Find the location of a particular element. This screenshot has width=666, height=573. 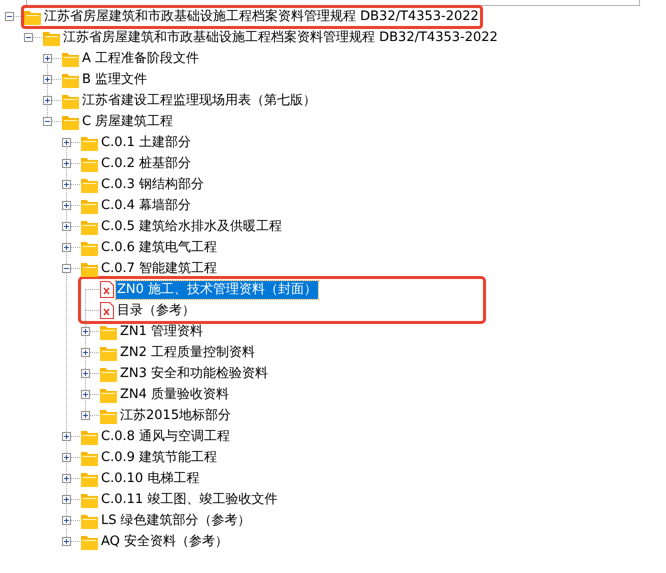

tree-item: C.0.4 幕墙部分 is located at coordinates (146, 205).